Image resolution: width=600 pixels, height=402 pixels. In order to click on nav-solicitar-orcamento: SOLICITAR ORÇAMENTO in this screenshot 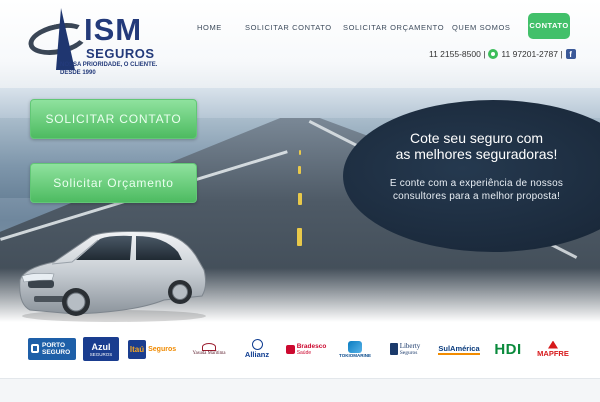, I will do `click(393, 28)`.